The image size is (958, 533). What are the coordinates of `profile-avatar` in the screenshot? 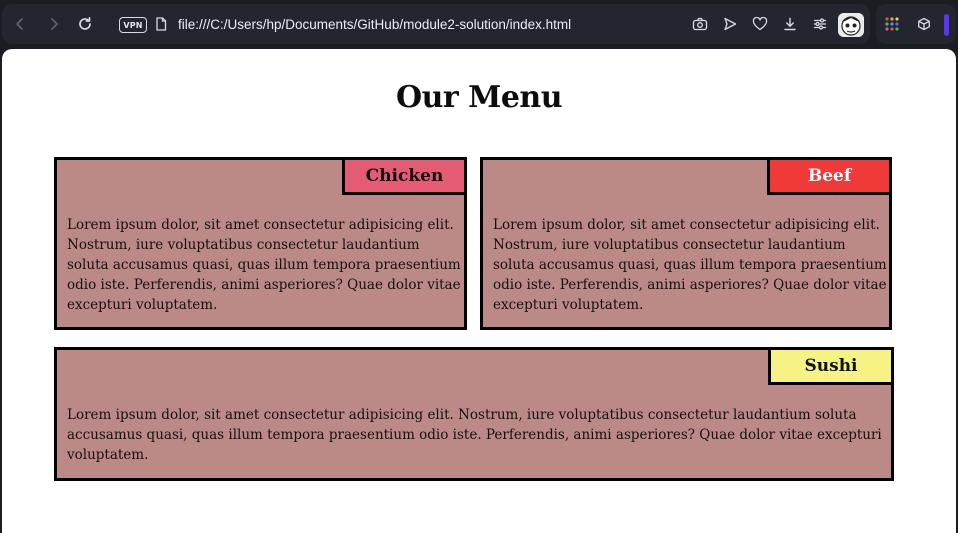 It's located at (851, 25).